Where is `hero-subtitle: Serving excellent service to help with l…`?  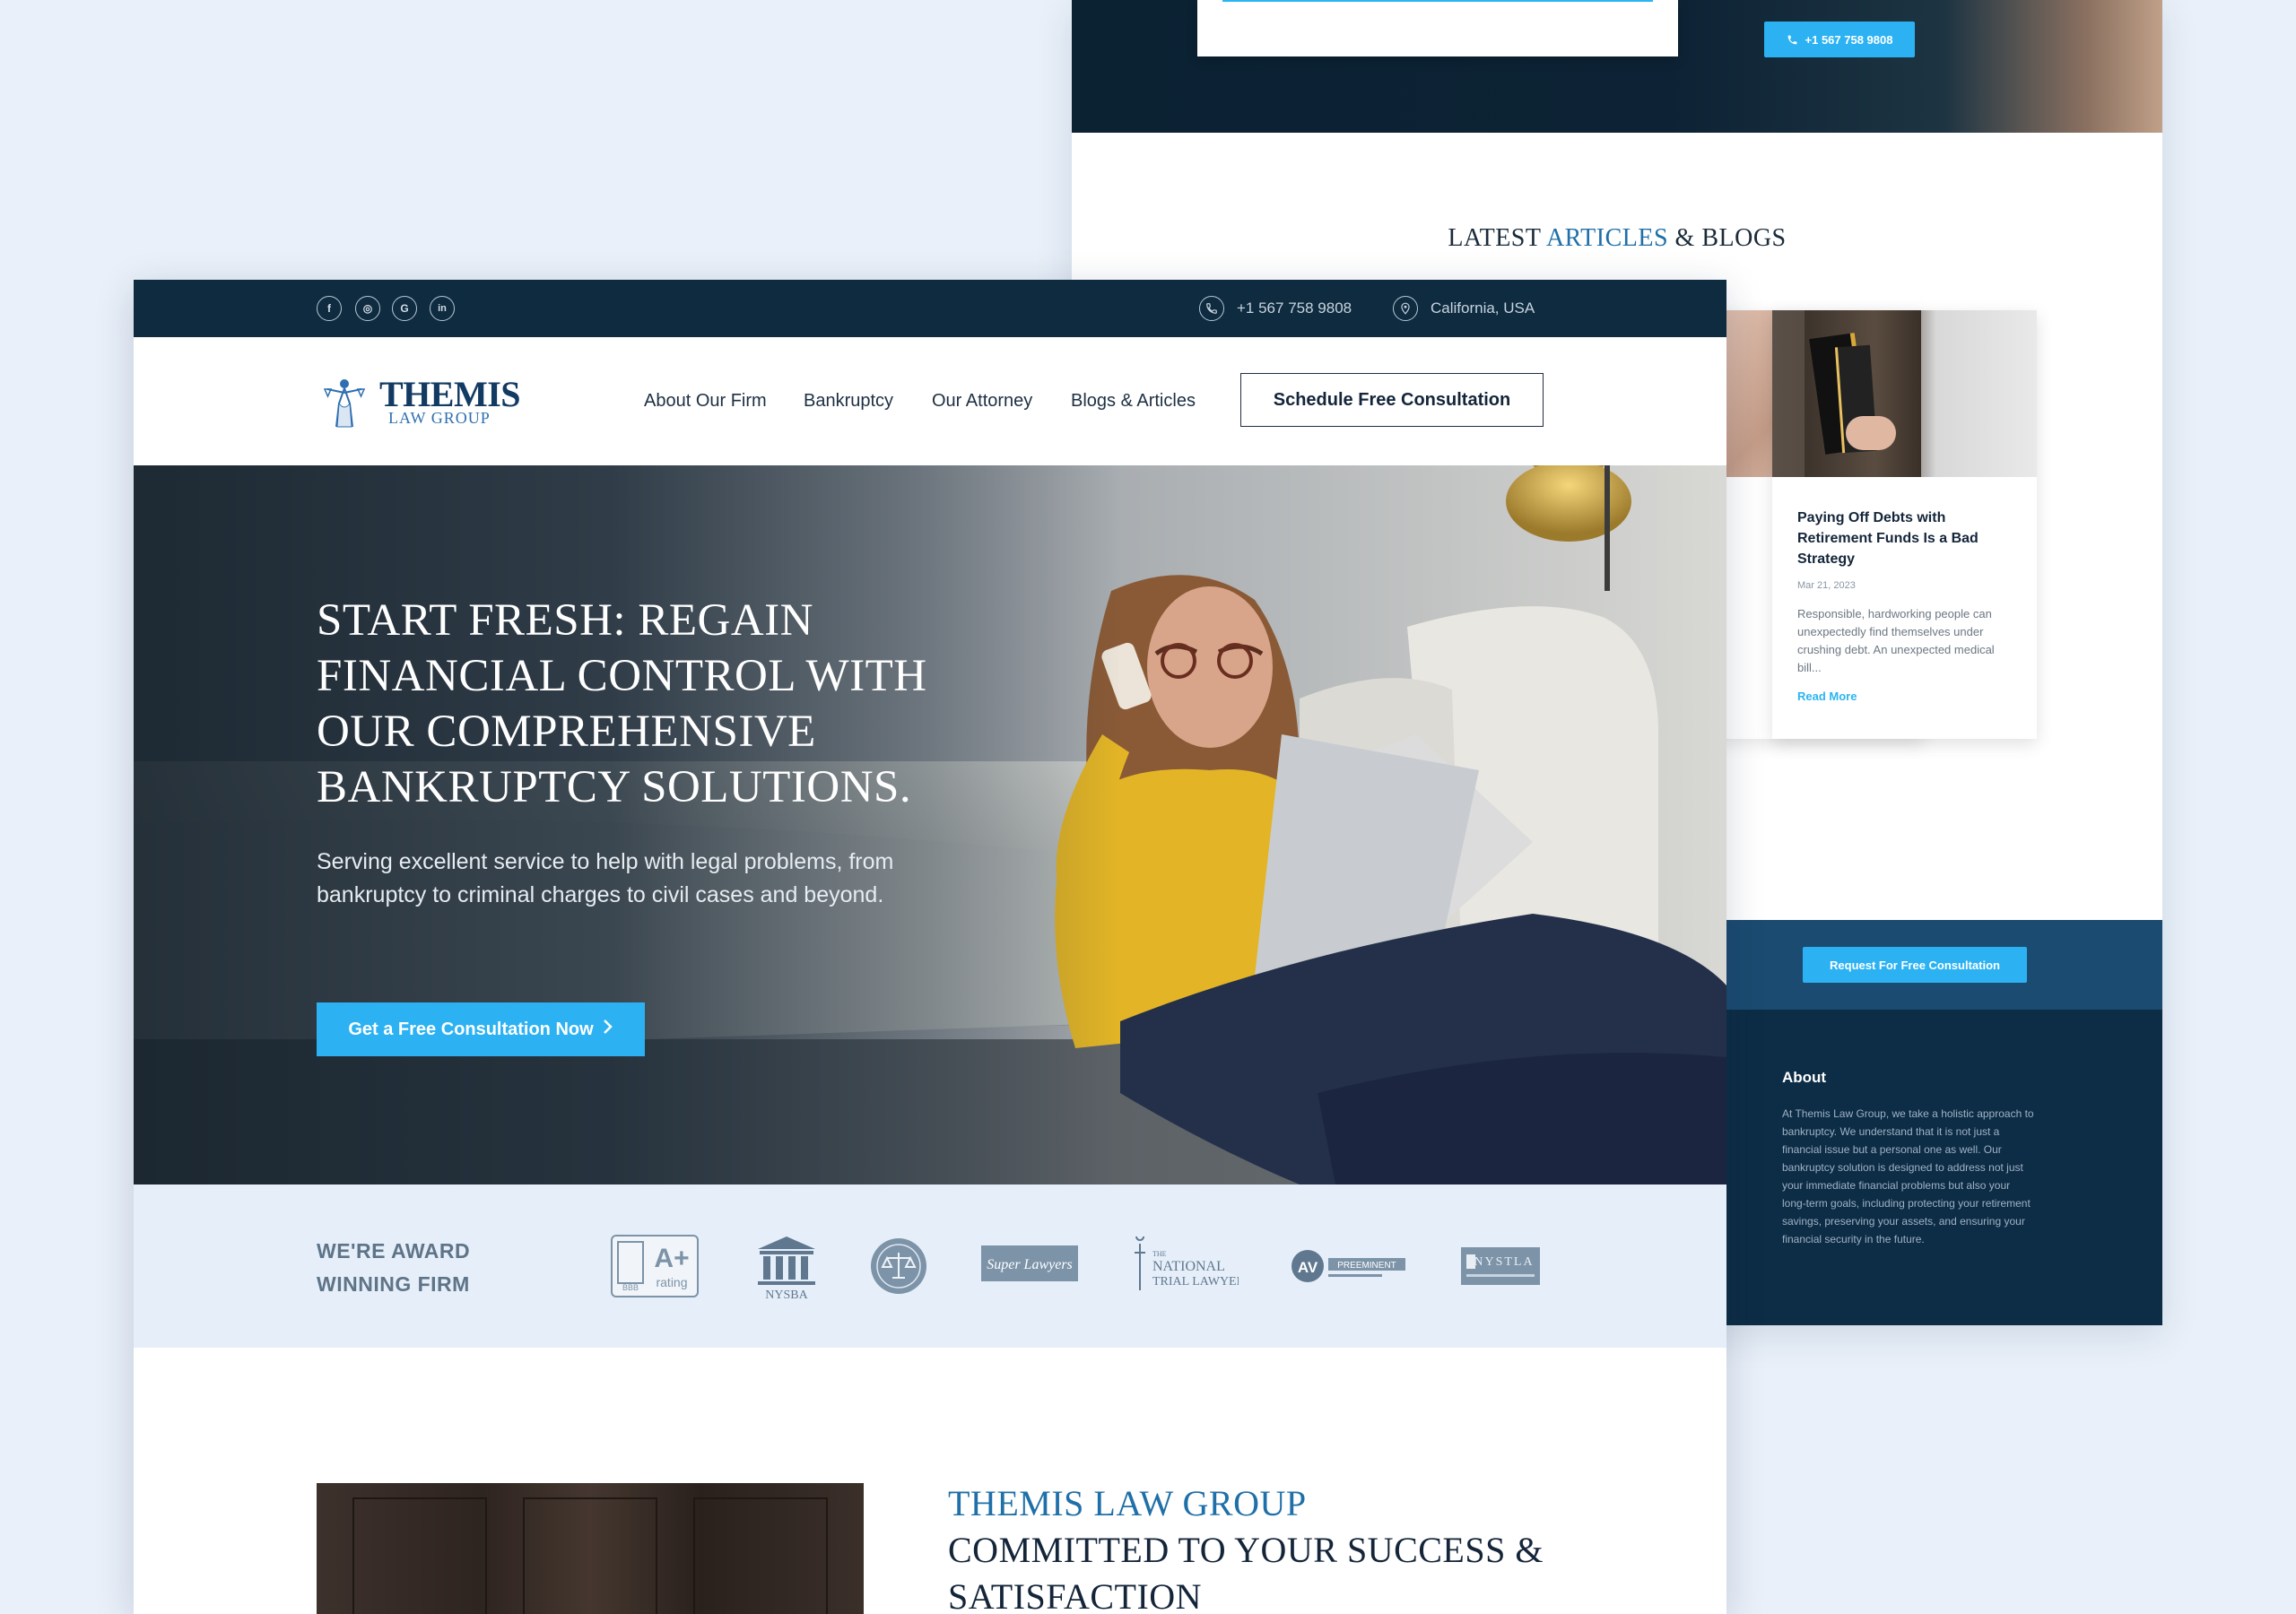
hero-subtitle: Serving excellent service to help with l… is located at coordinates (605, 878).